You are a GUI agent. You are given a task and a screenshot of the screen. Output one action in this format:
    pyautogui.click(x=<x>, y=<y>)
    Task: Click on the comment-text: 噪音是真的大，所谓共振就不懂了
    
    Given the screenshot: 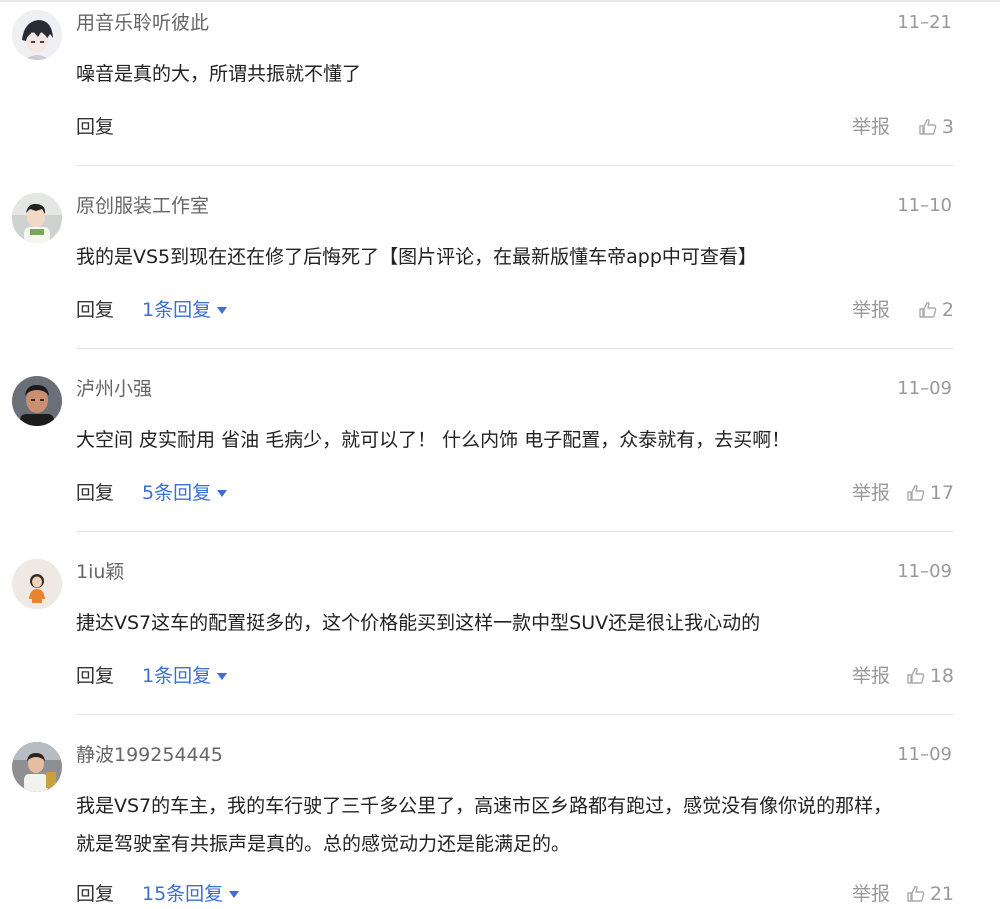 What is the action you would take?
    pyautogui.click(x=516, y=74)
    